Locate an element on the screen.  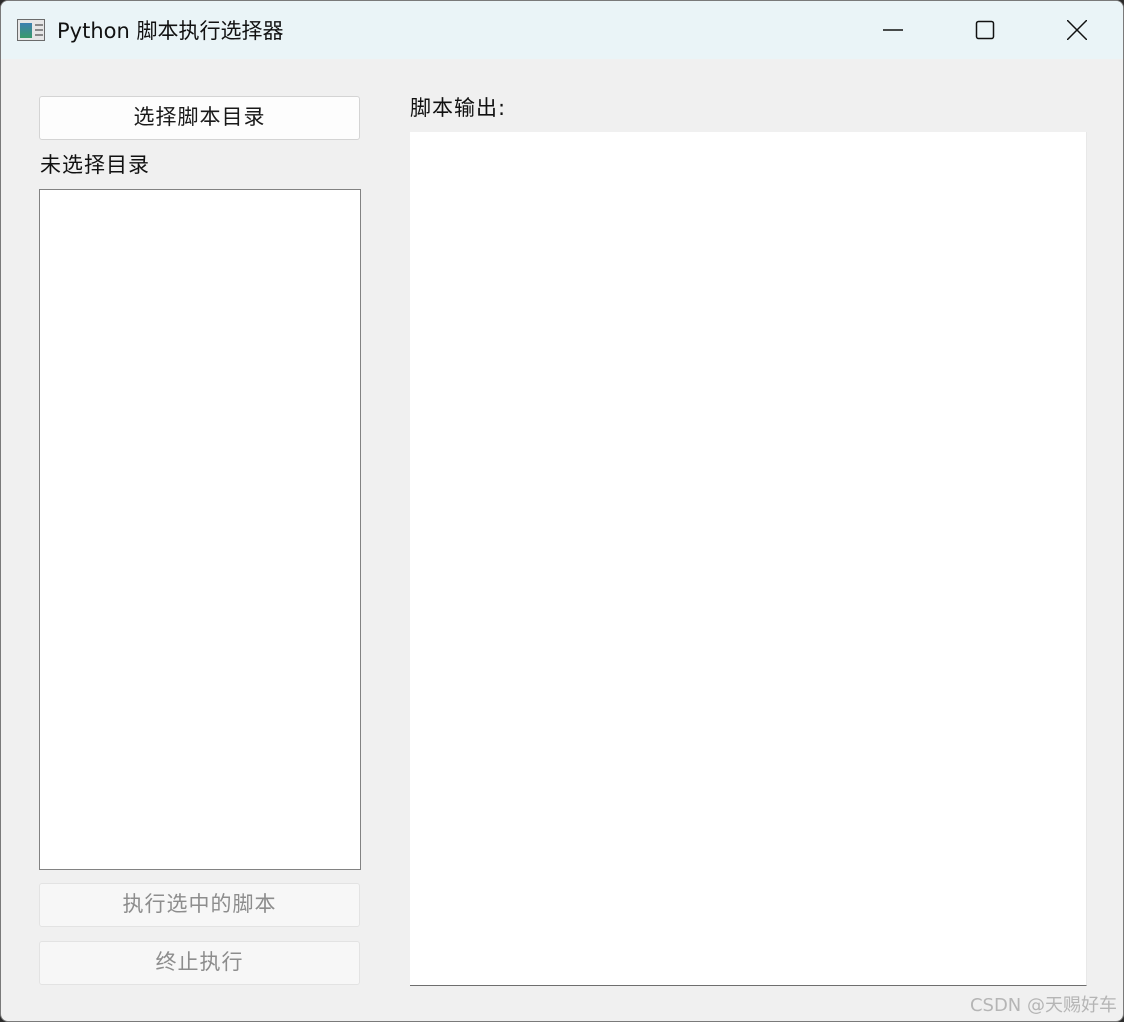
directory-status-label: 未选择目录 is located at coordinates (95, 165).